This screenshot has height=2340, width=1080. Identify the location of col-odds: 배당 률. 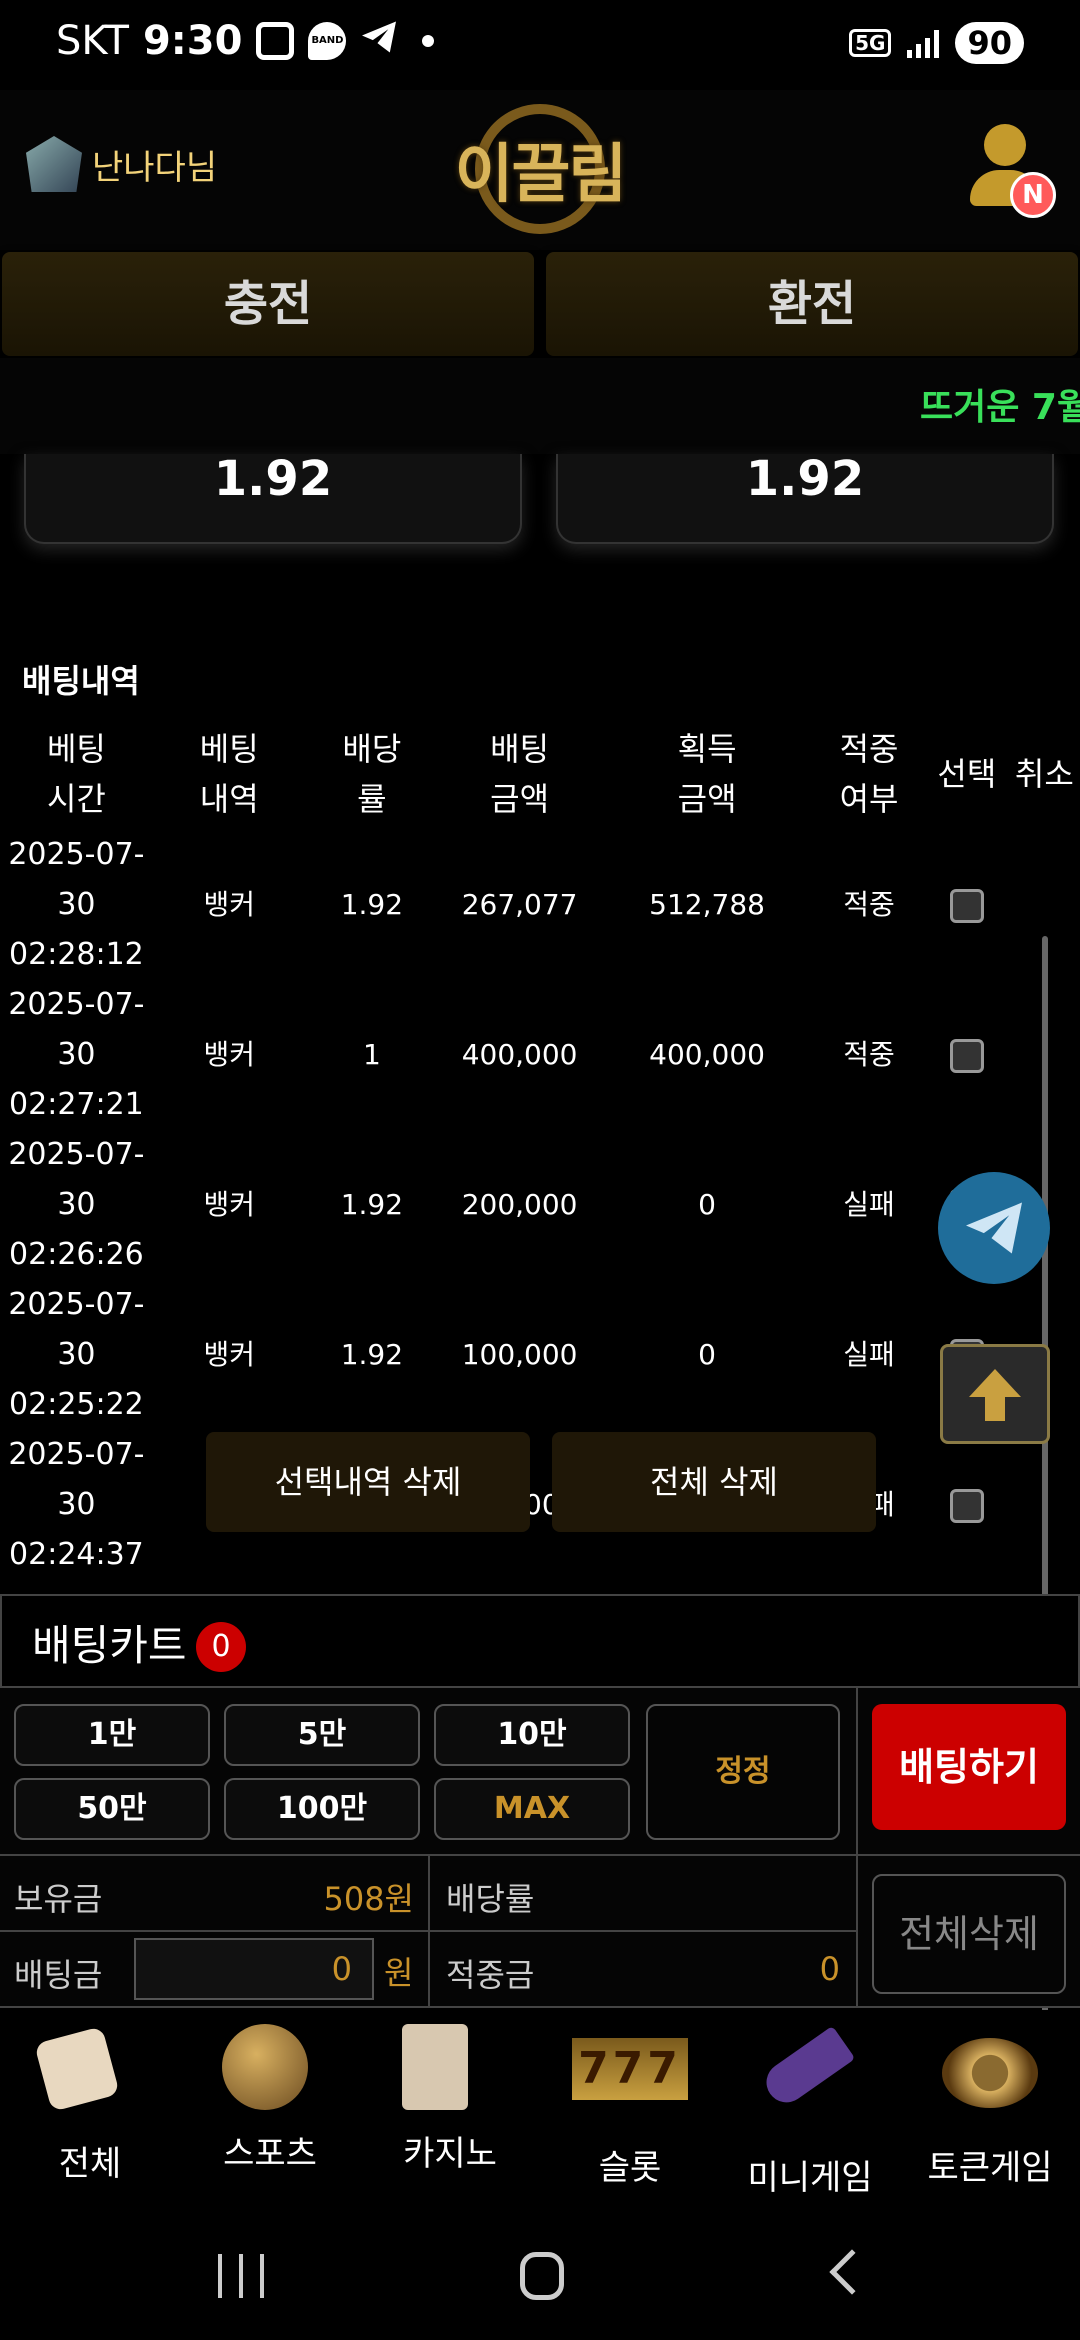
(372, 774).